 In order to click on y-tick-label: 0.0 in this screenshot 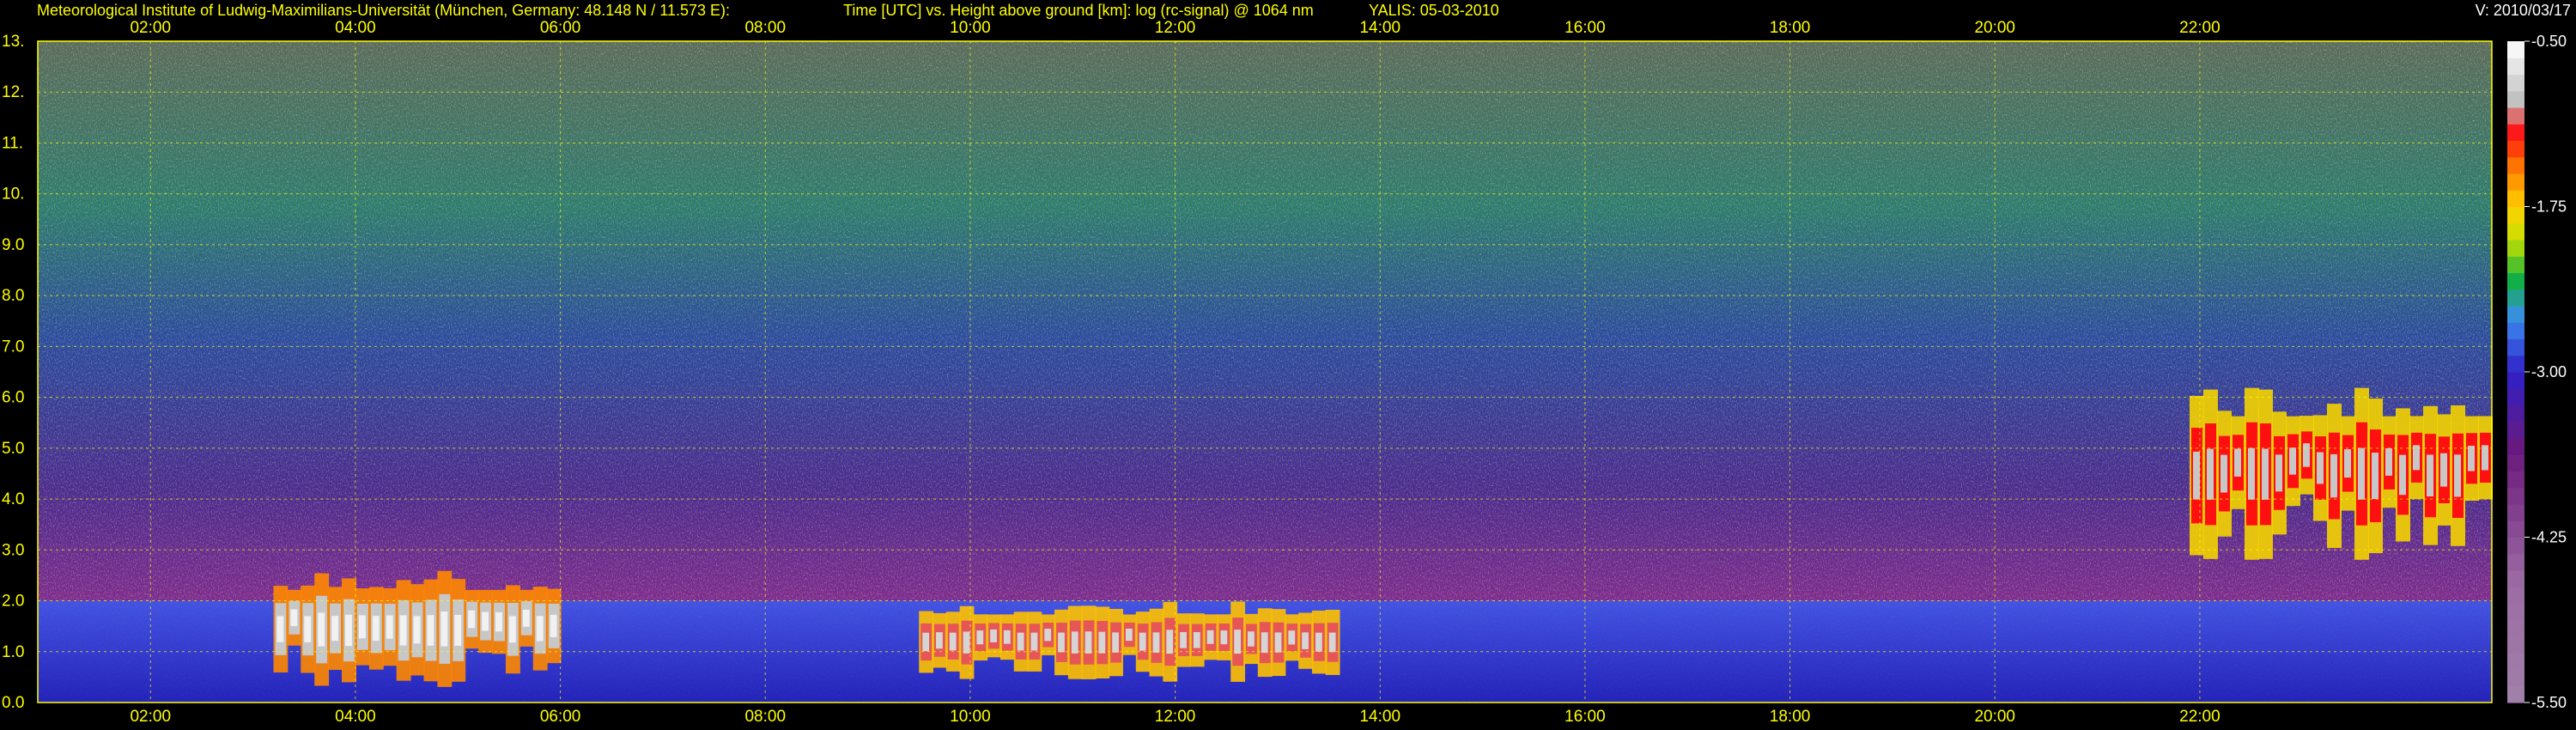, I will do `click(13, 703)`.